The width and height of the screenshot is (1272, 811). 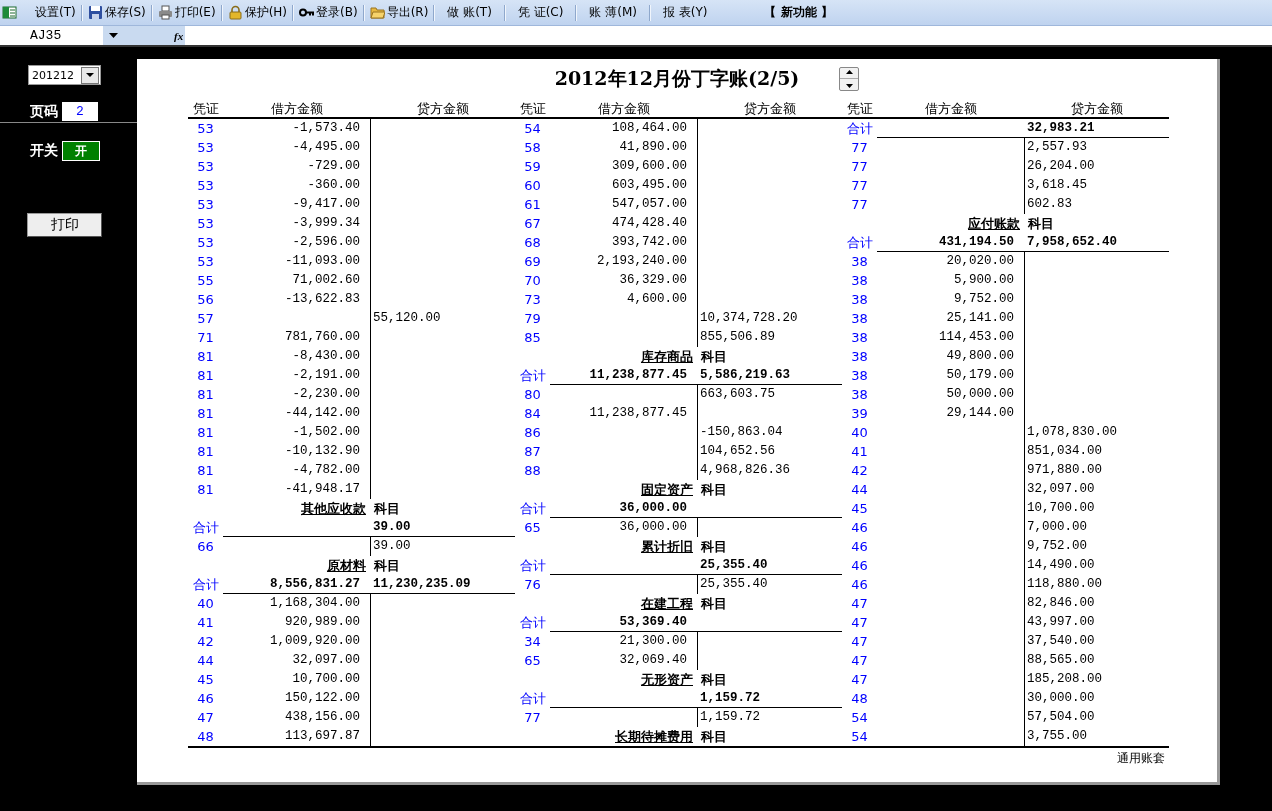 I want to click on debit-amount: 36,000.00, so click(x=653, y=527).